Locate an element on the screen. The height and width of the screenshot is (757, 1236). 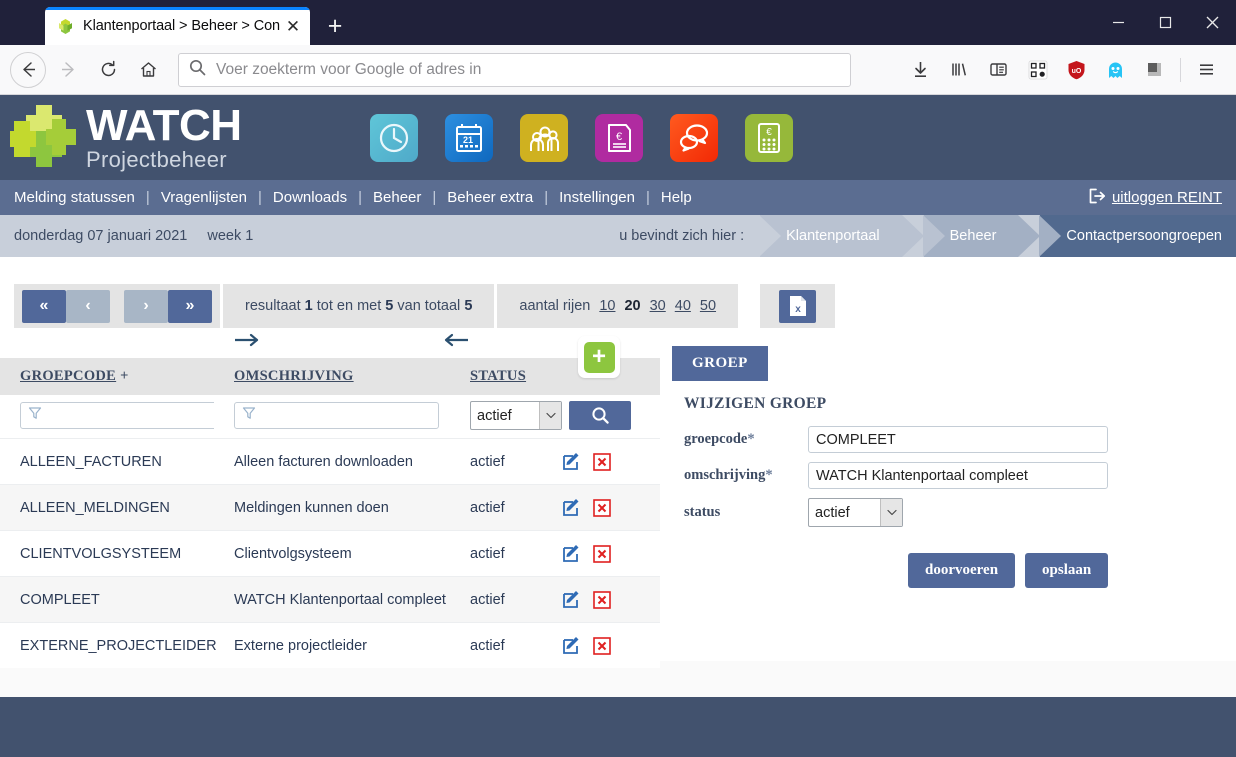
nav-item-help: Help is located at coordinates (676, 197).